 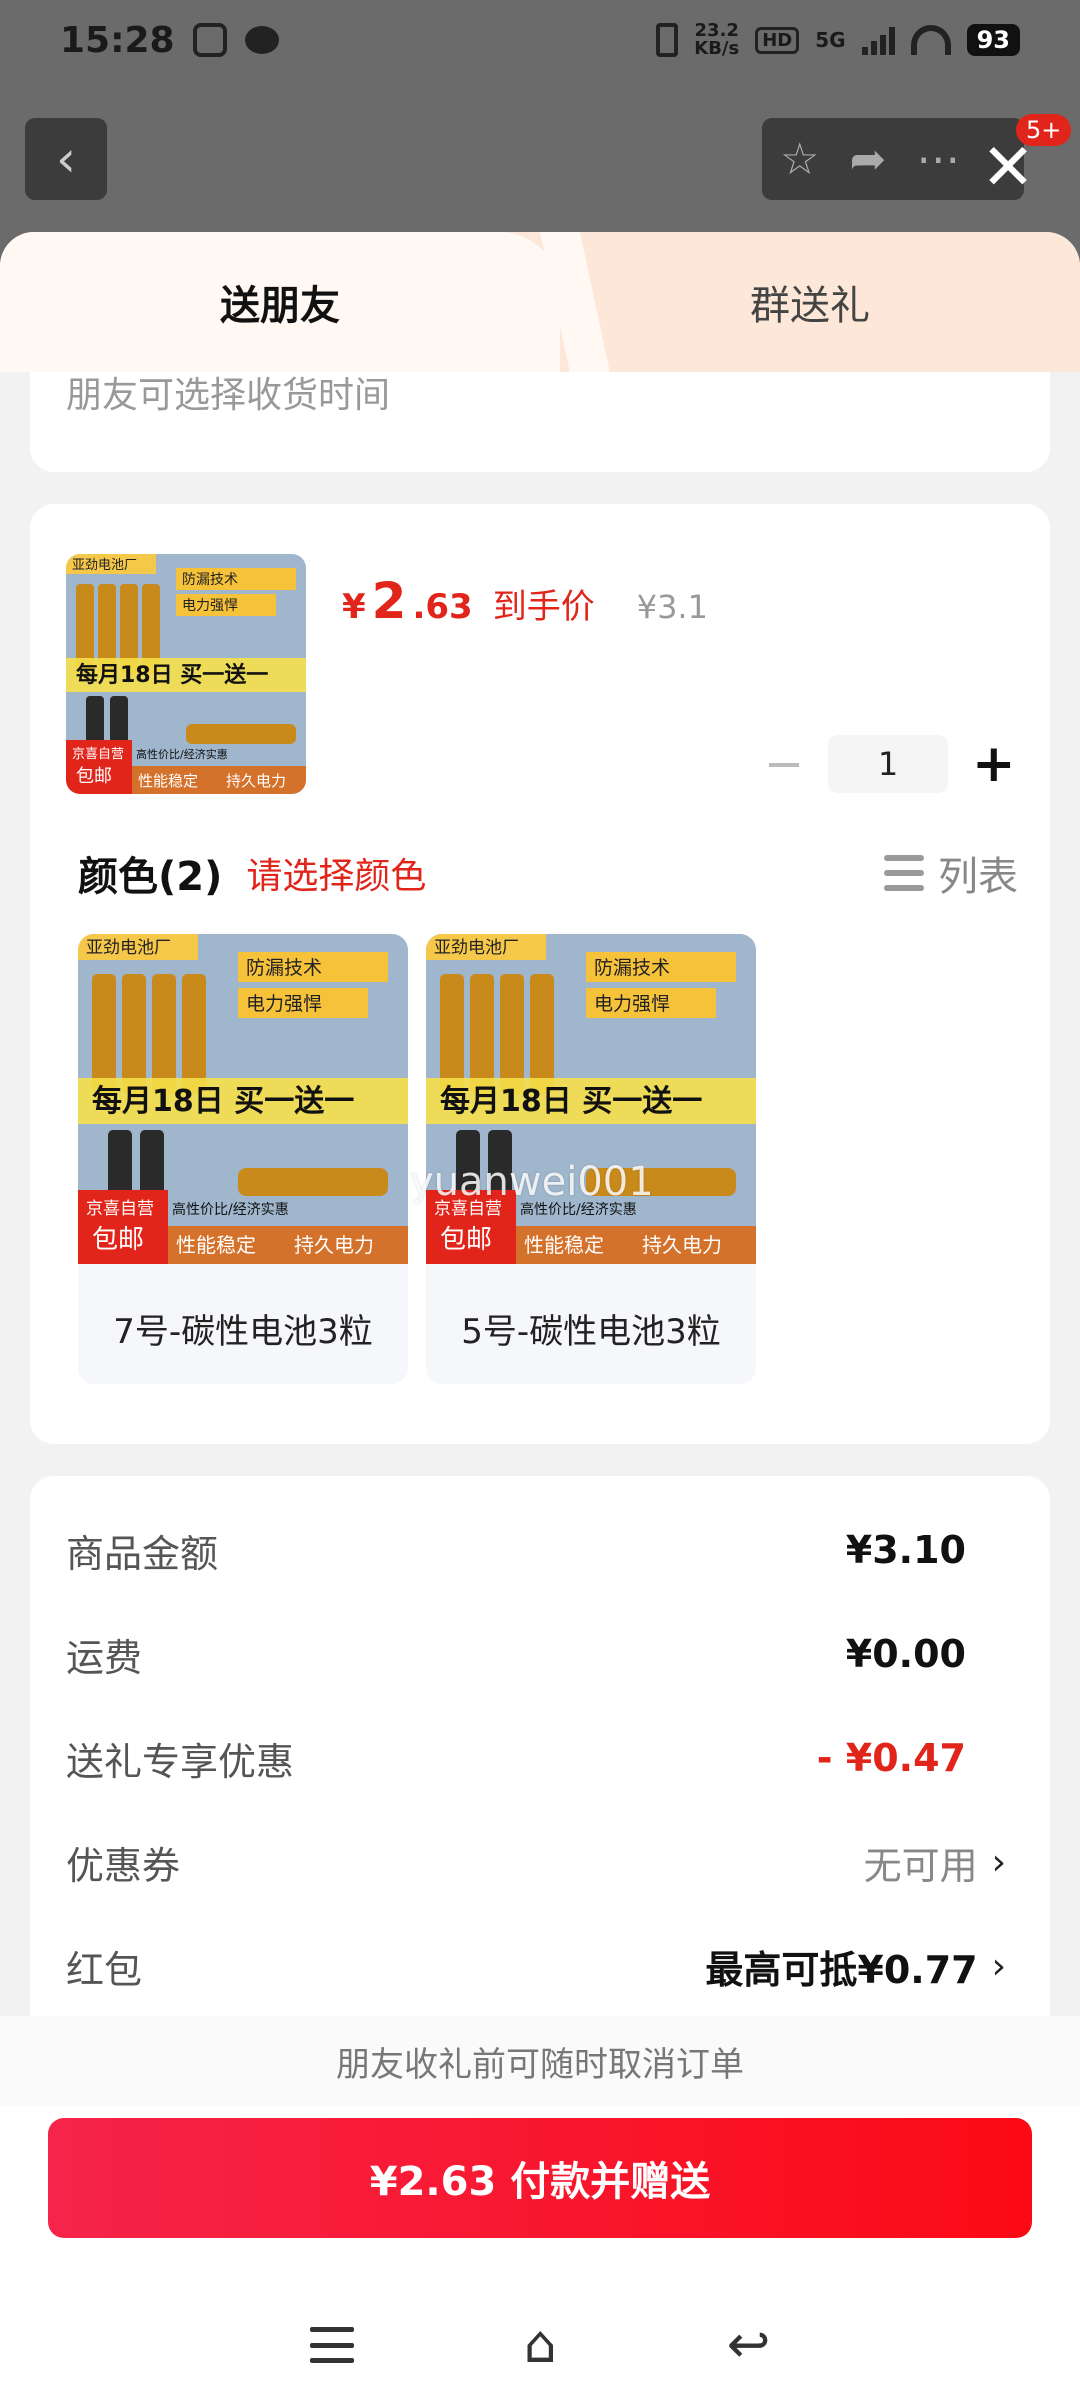 What do you see at coordinates (1008, 168) in the screenshot?
I see `close-icon: ✕` at bounding box center [1008, 168].